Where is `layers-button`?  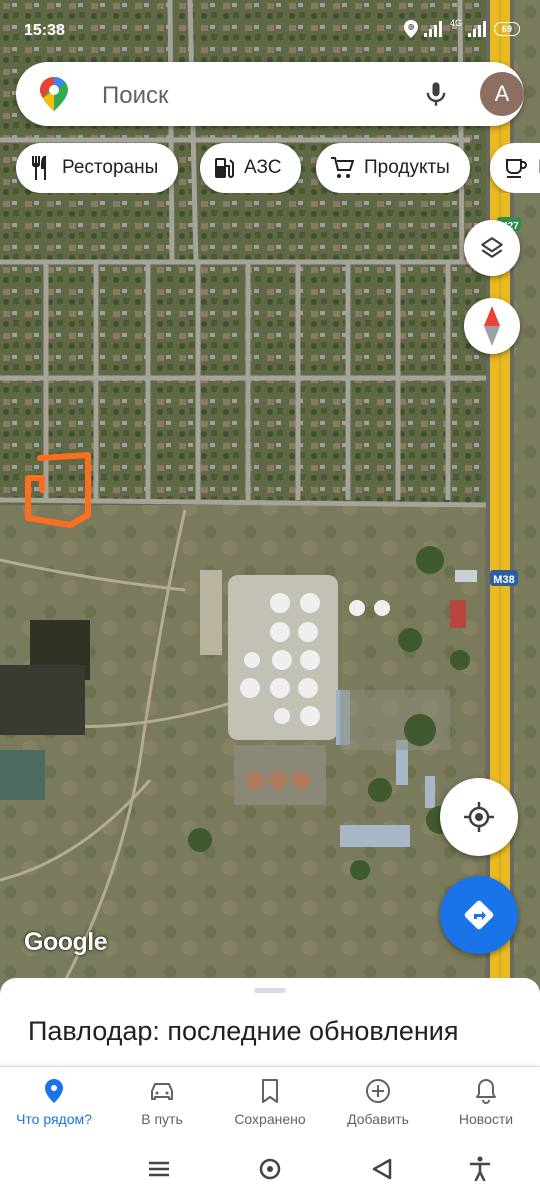
layers-button is located at coordinates (492, 248).